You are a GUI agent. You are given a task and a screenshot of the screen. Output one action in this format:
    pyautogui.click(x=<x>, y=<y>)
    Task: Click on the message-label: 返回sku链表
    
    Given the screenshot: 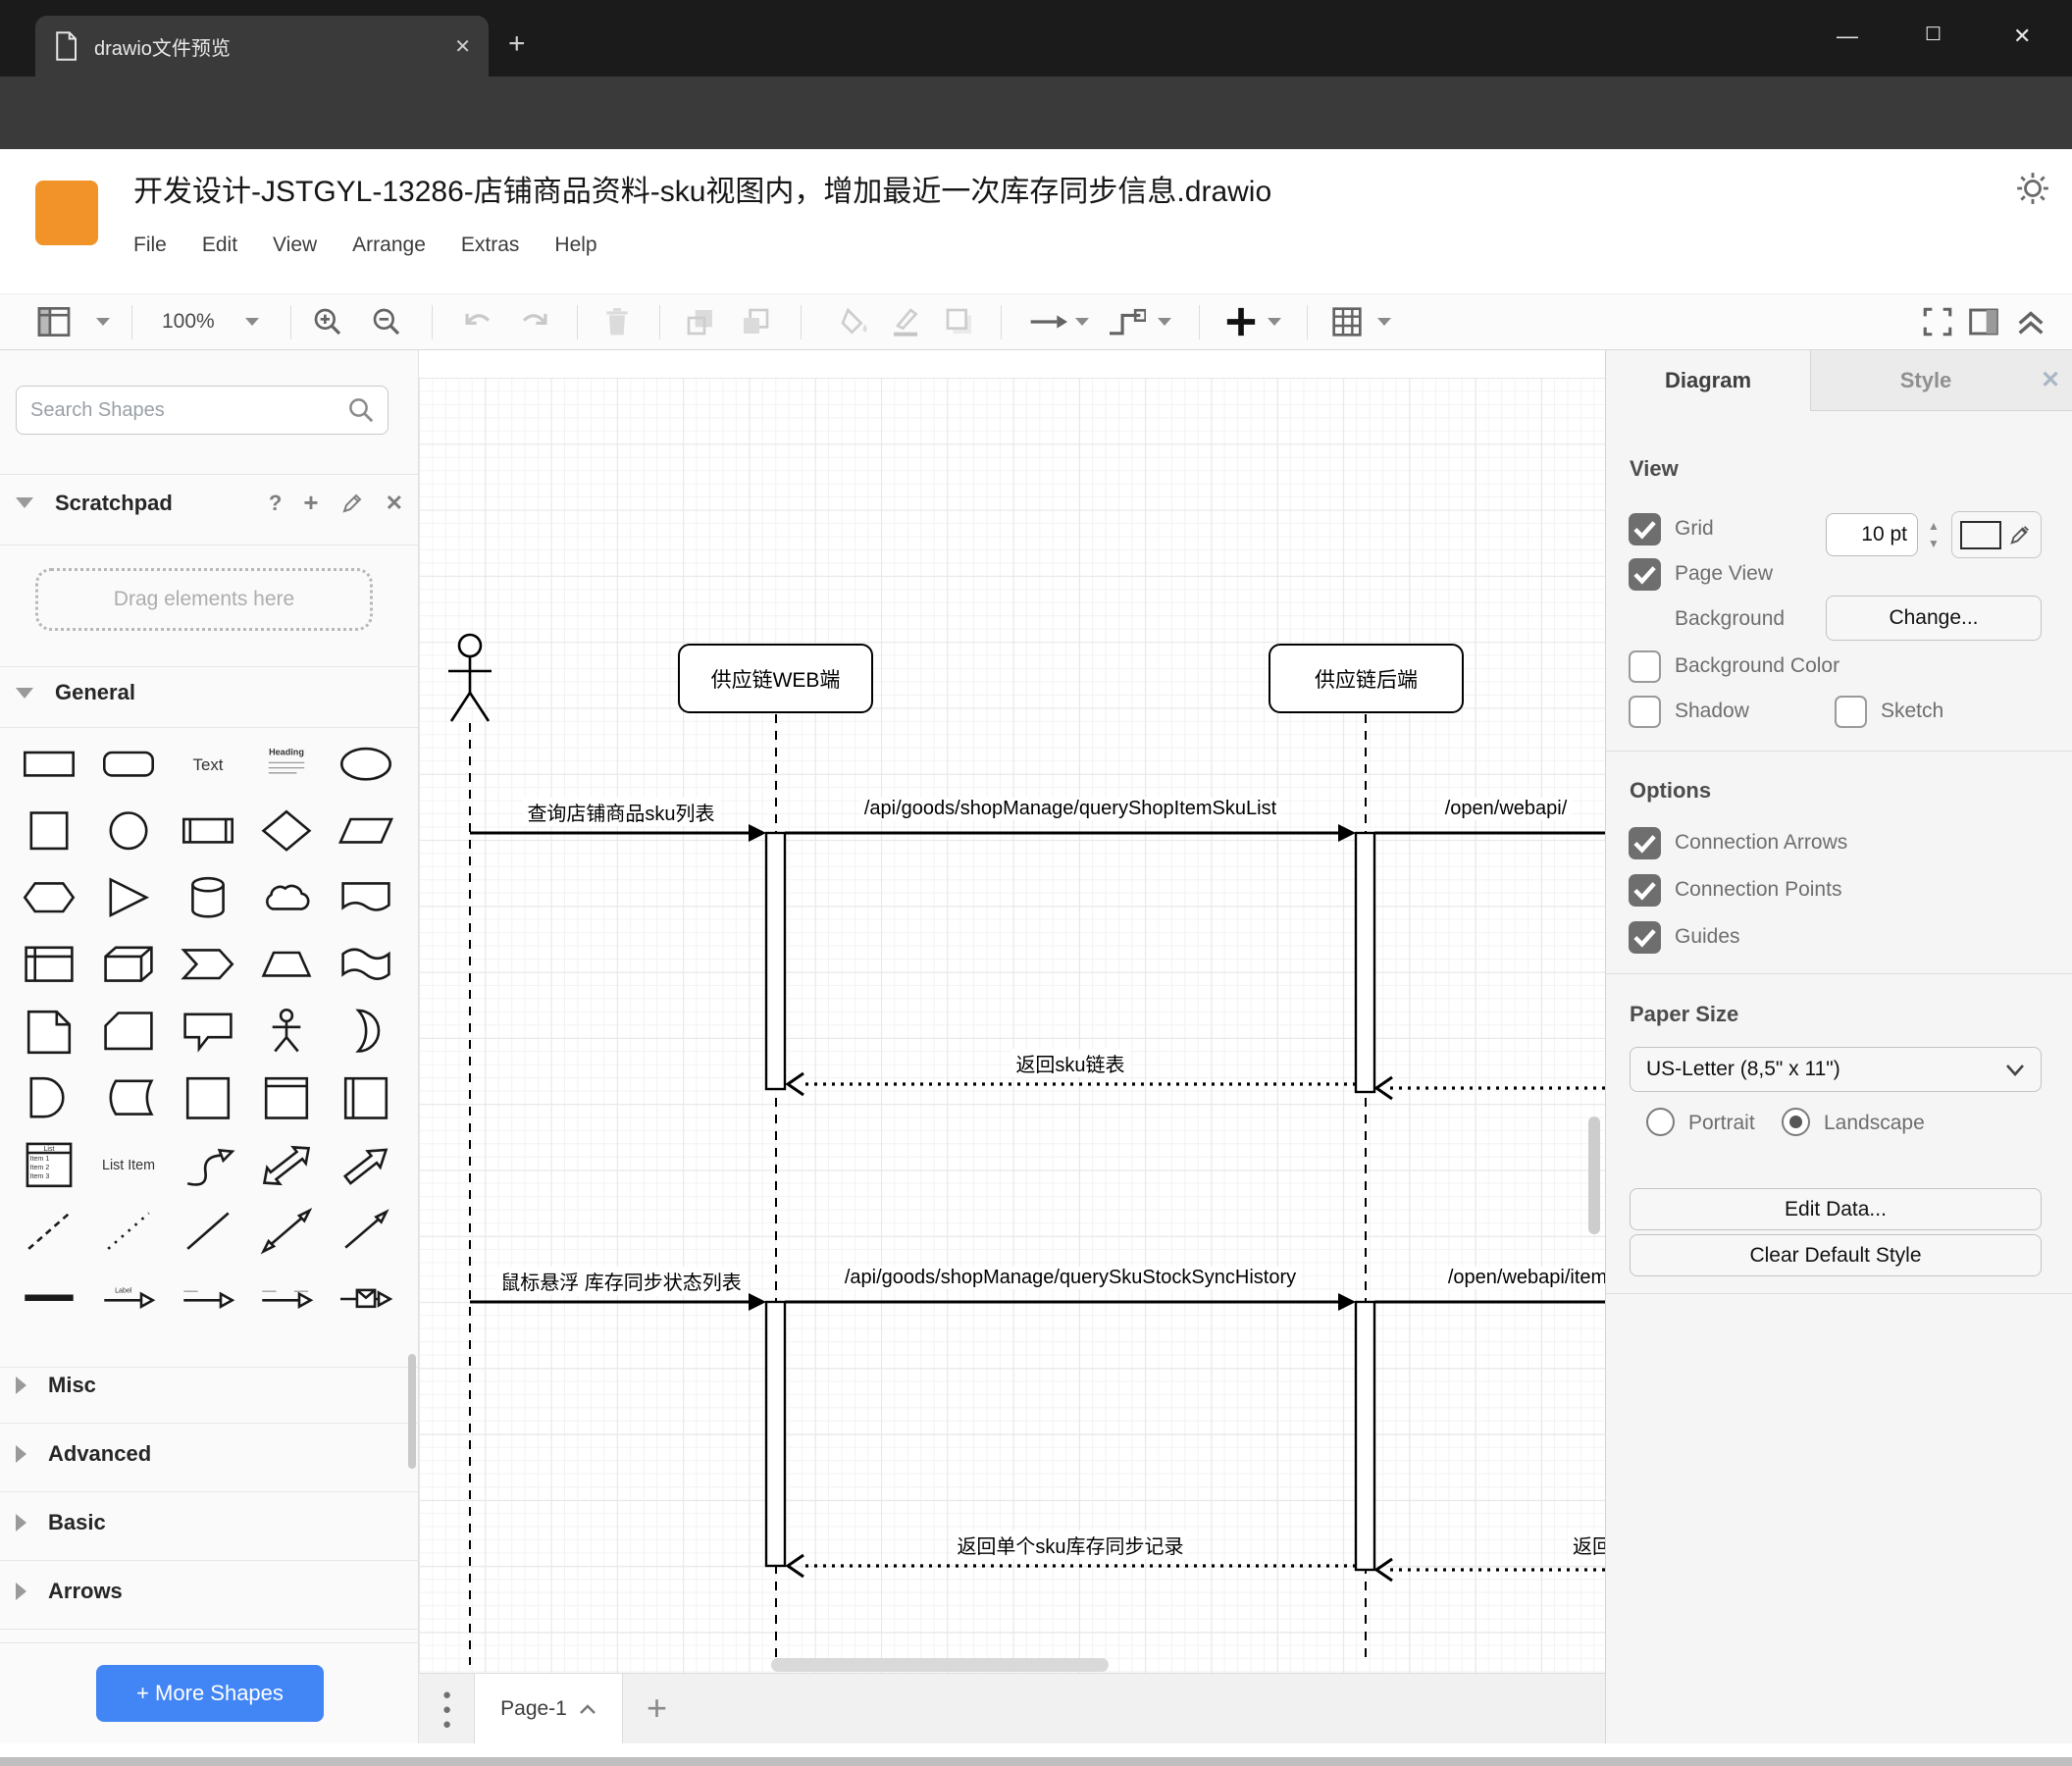 What is the action you would take?
    pyautogui.click(x=1070, y=1063)
    